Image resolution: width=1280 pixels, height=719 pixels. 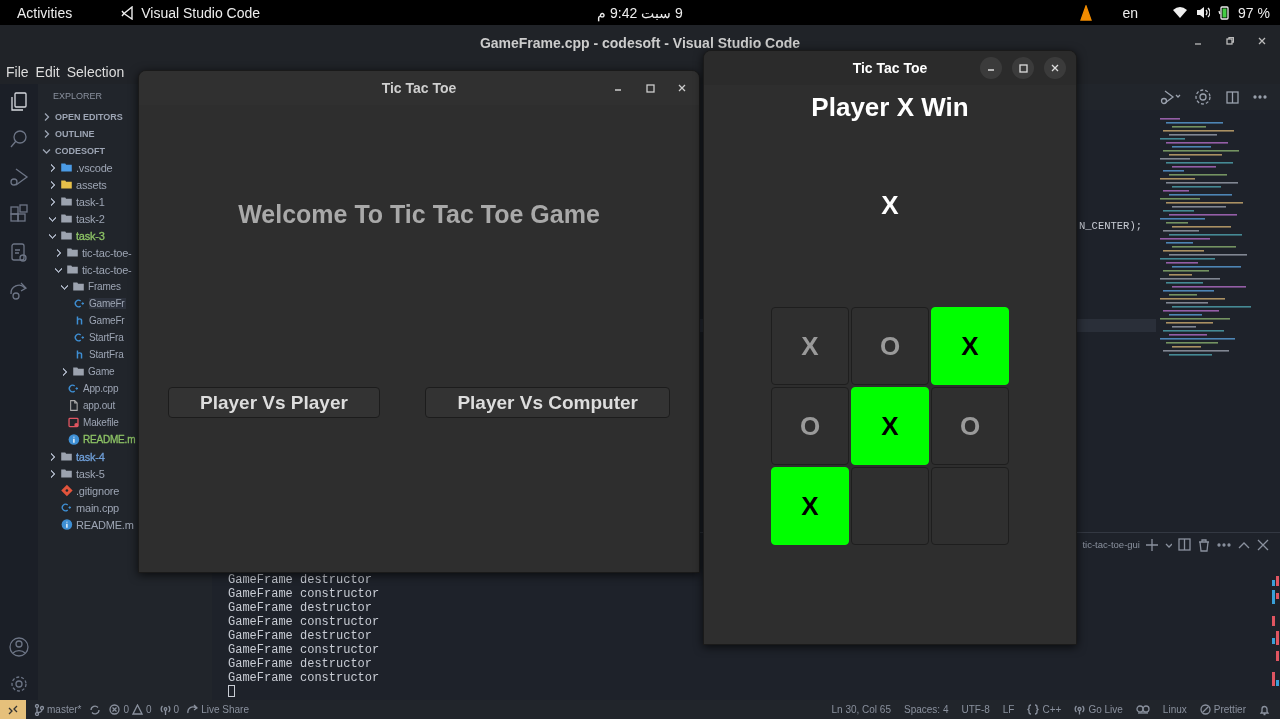 I want to click on tree-item: Frames, so click(x=104, y=286).